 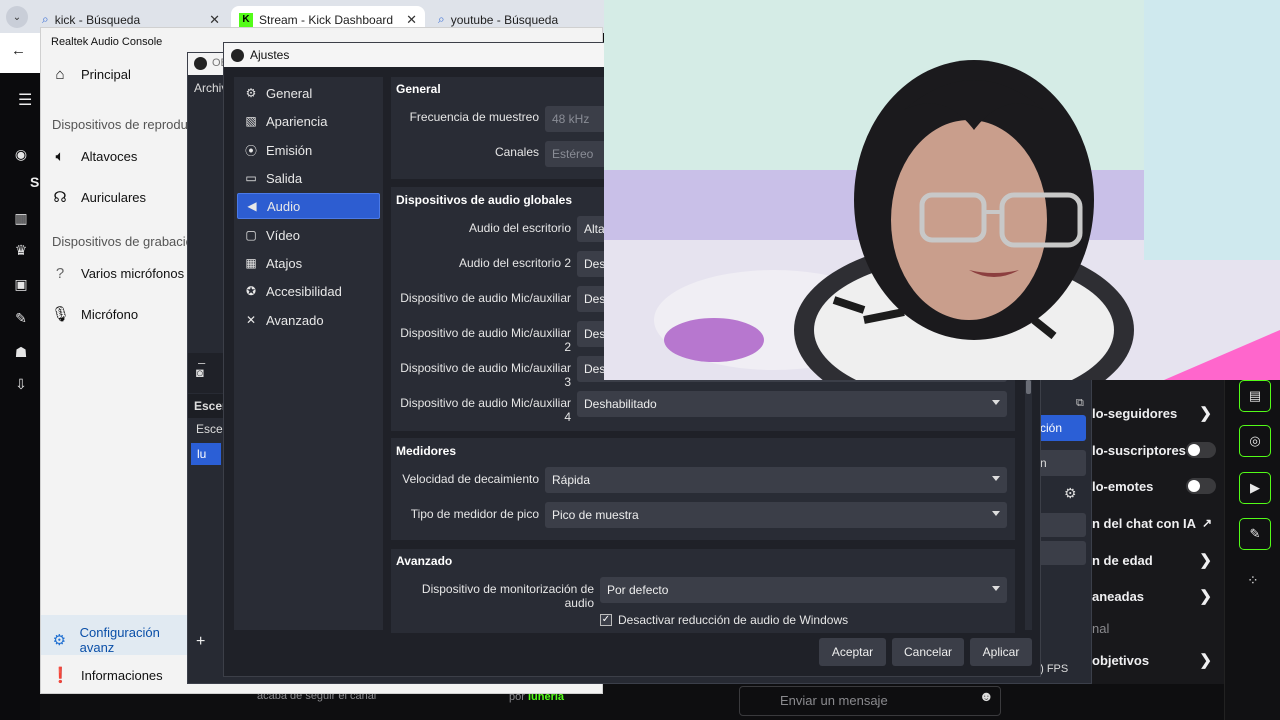 I want to click on users-icon: ☗, so click(x=21, y=352).